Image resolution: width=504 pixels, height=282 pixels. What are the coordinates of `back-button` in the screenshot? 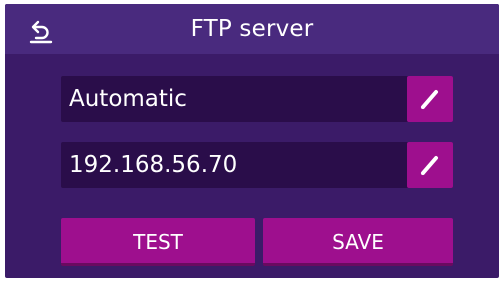 It's located at (41, 30).